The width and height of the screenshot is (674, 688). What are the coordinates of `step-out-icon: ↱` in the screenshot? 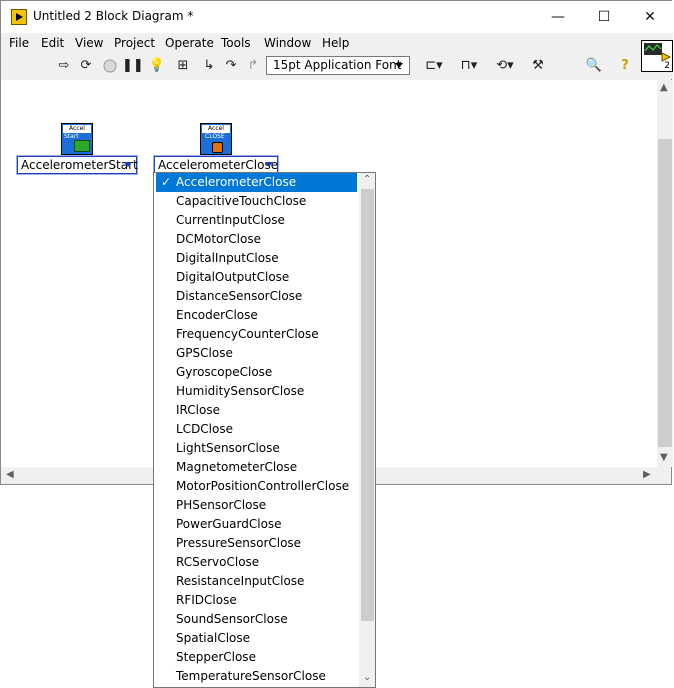 It's located at (253, 66).